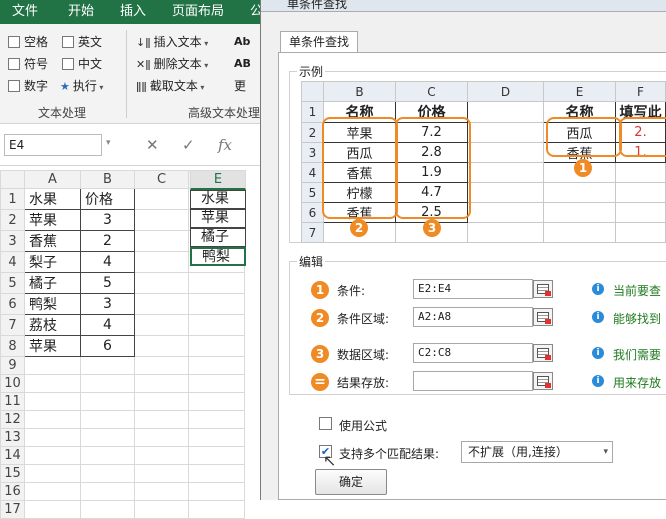  Describe the element at coordinates (12, 262) in the screenshot. I see `row-header: 4` at that location.